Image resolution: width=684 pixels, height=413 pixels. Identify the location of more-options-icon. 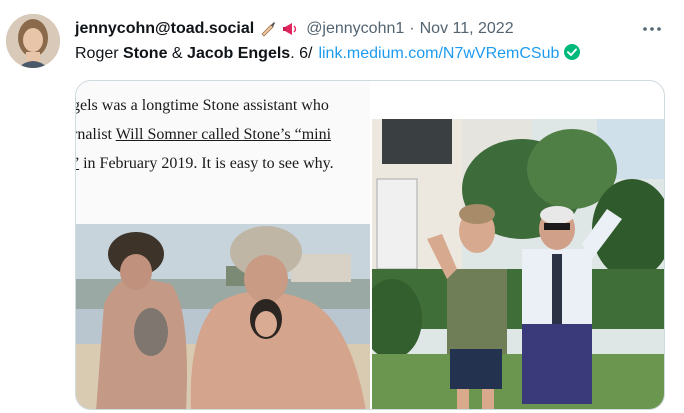
(652, 29).